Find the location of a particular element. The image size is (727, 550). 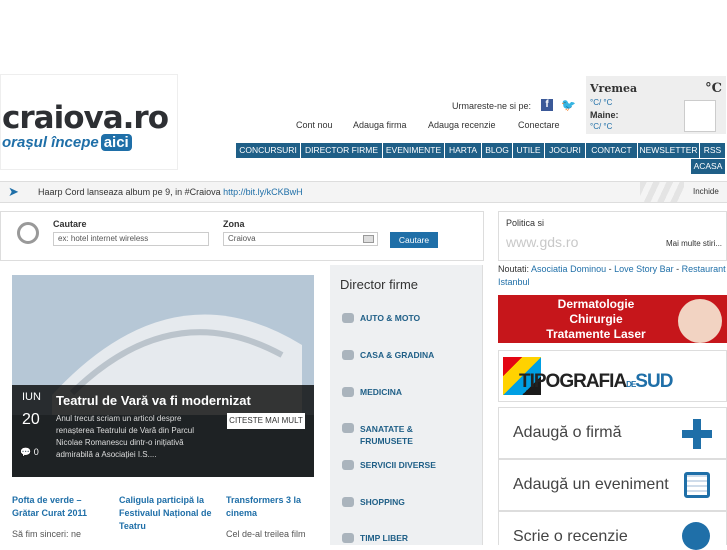

write-review-button: Scrie o recenzie is located at coordinates (612, 530).